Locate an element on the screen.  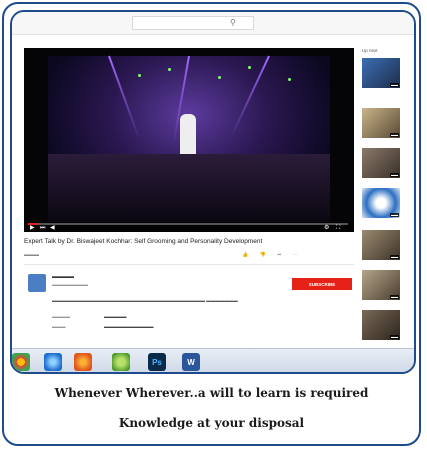
dislike-icon: 👎 is located at coordinates (263, 255).